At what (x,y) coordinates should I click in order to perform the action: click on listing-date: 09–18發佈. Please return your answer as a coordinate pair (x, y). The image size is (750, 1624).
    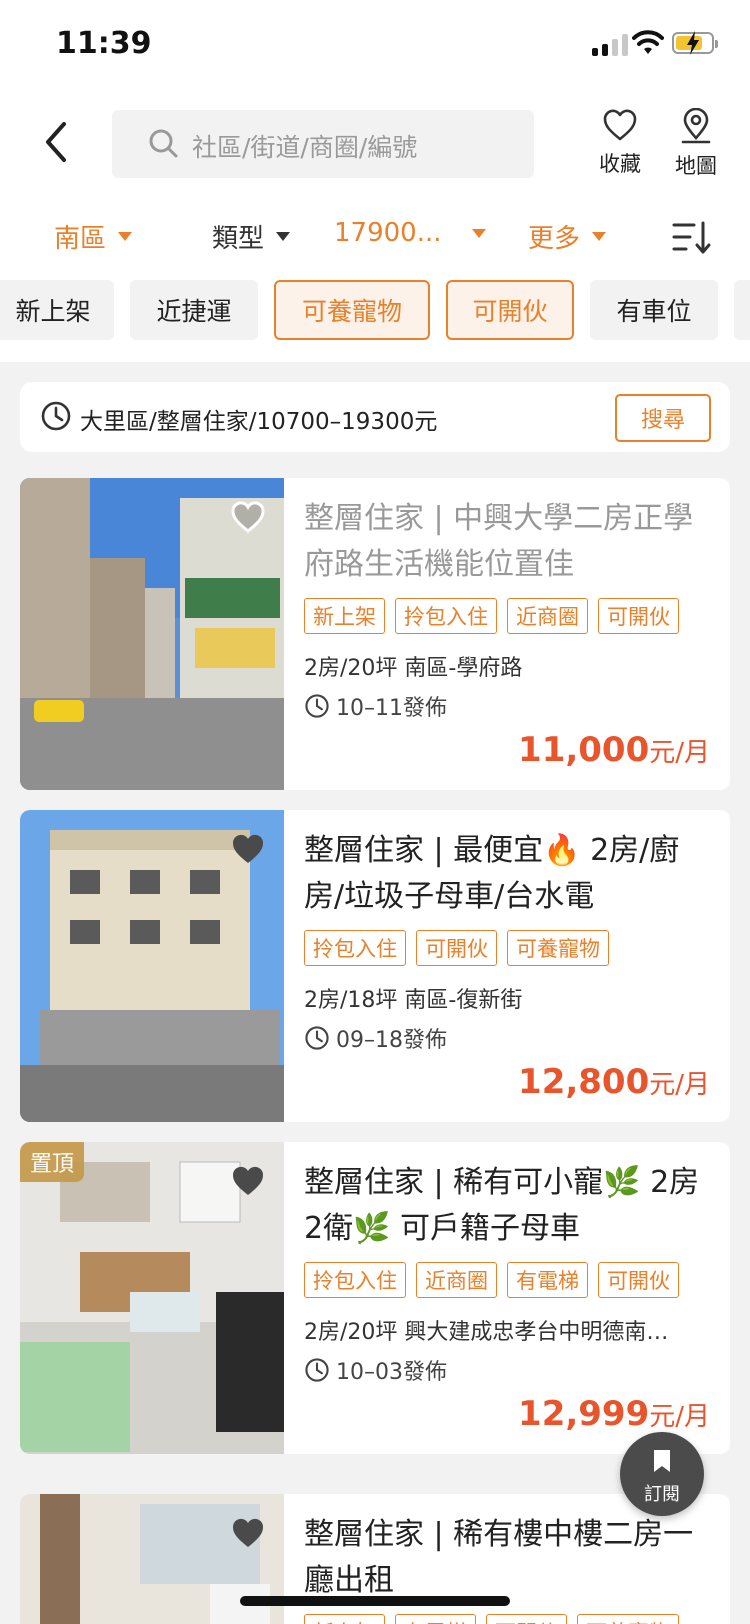
    Looking at the image, I should click on (509, 1038).